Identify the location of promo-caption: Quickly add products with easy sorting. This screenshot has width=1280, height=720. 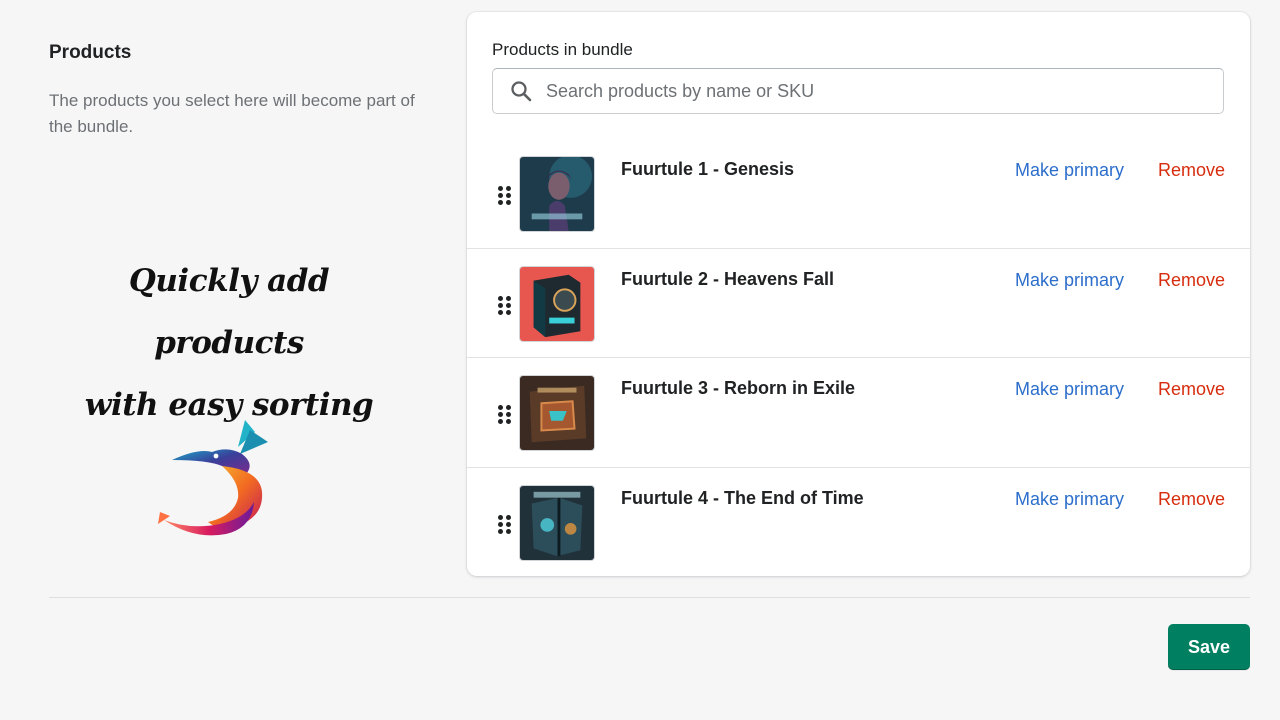
(229, 343).